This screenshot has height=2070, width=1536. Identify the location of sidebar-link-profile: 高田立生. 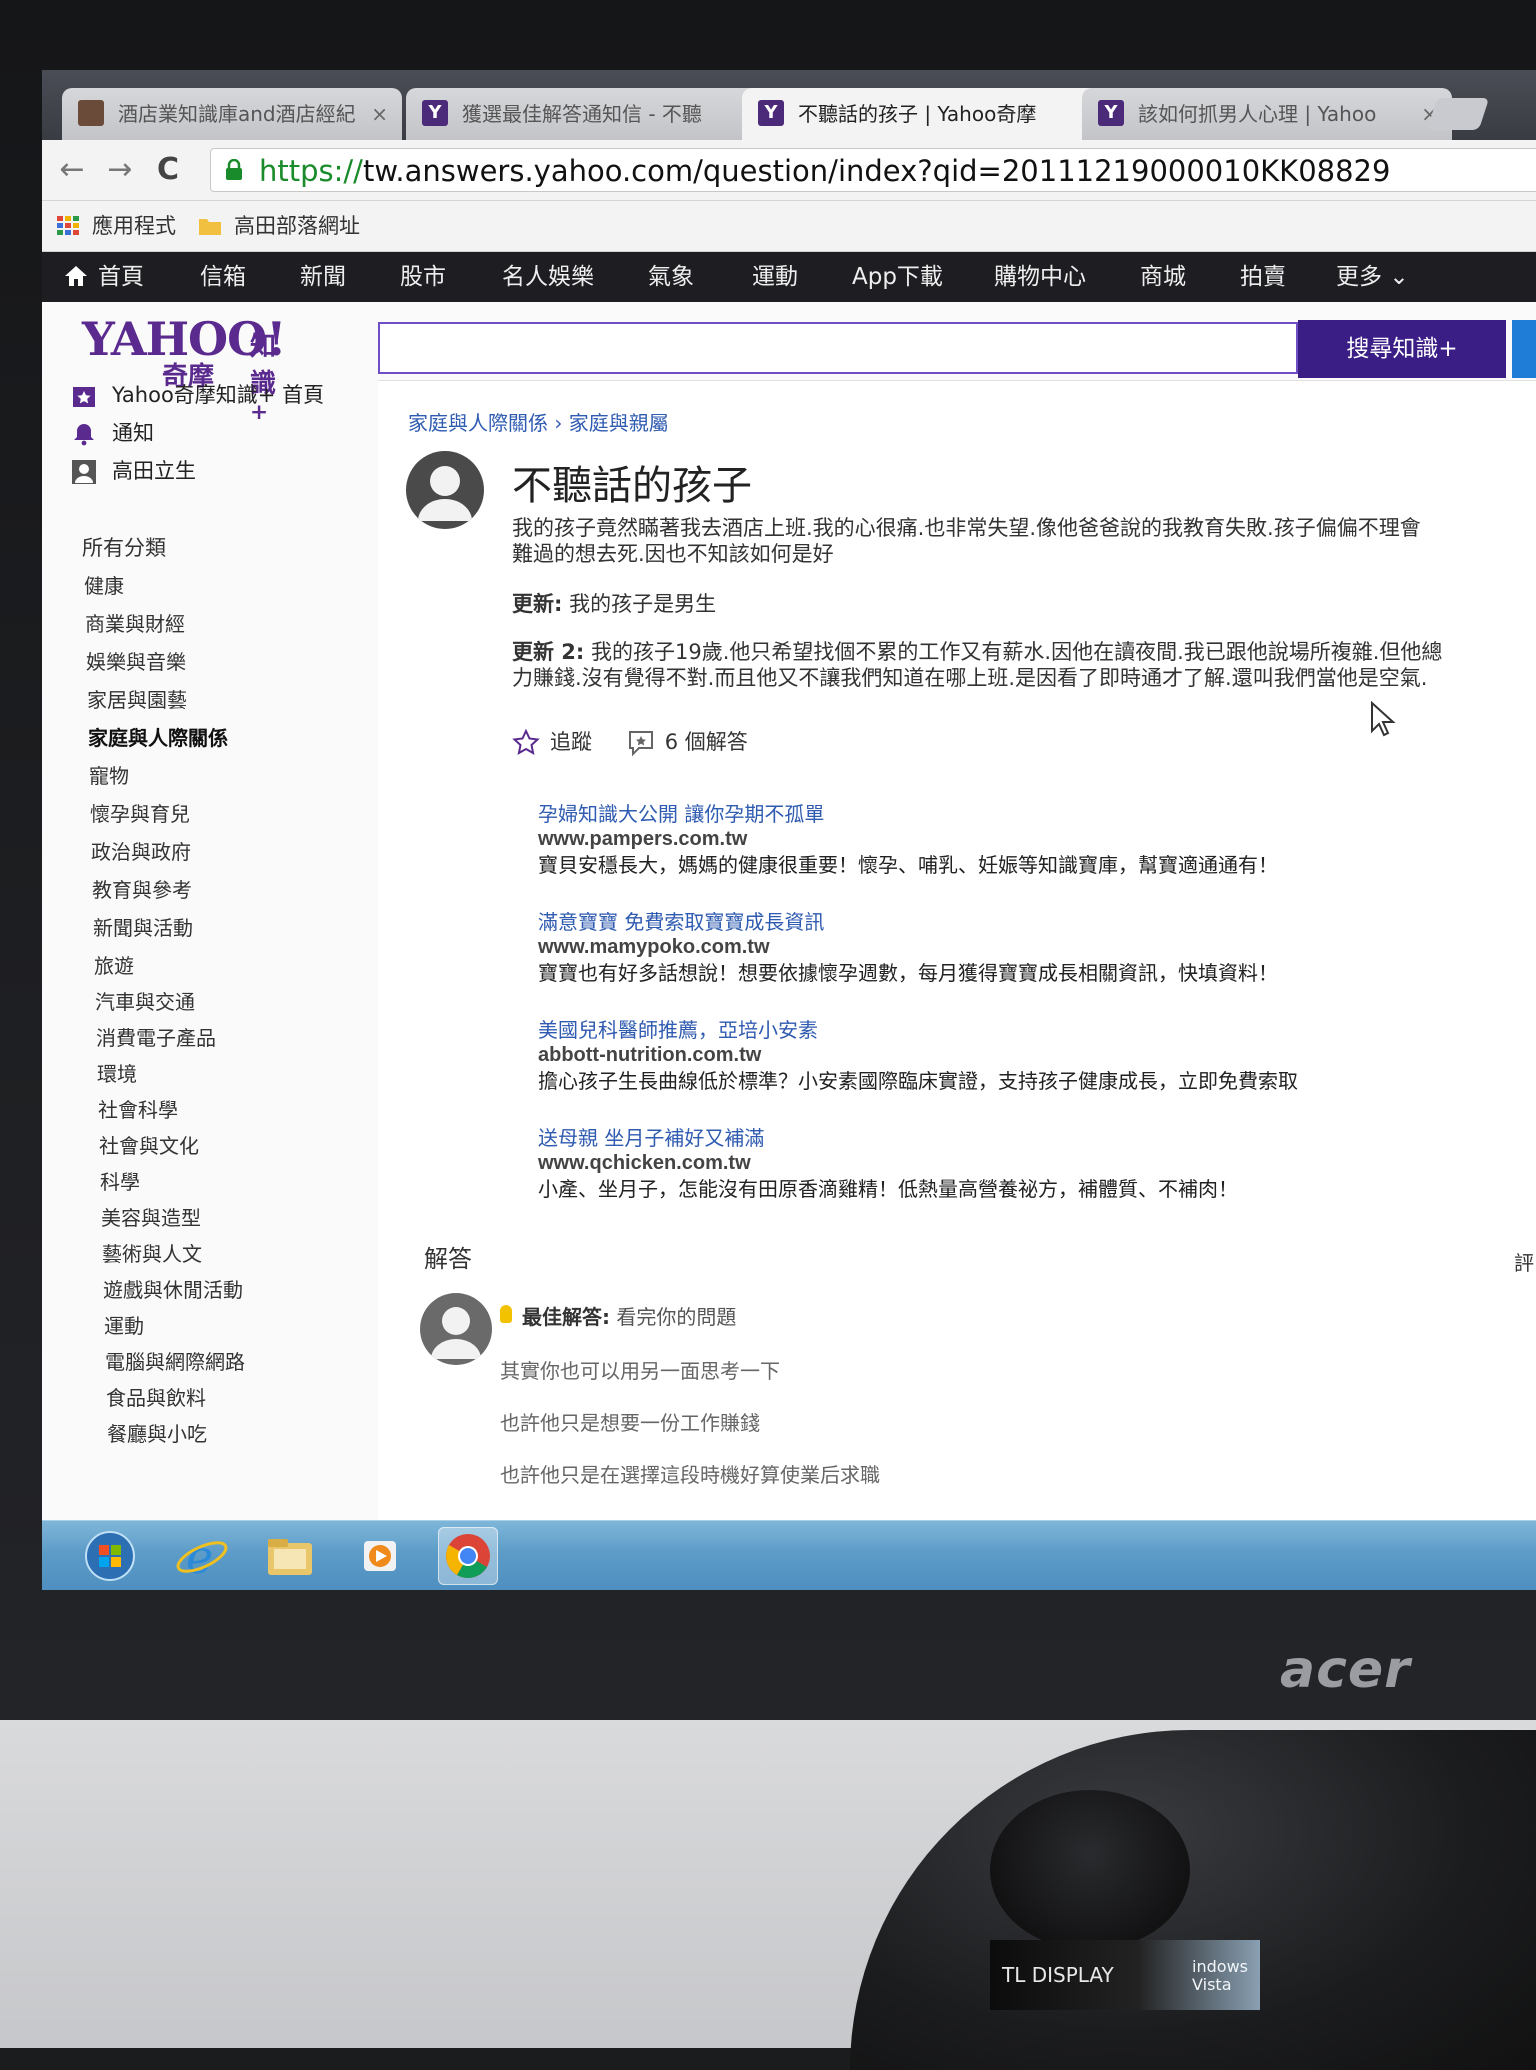
(134, 471).